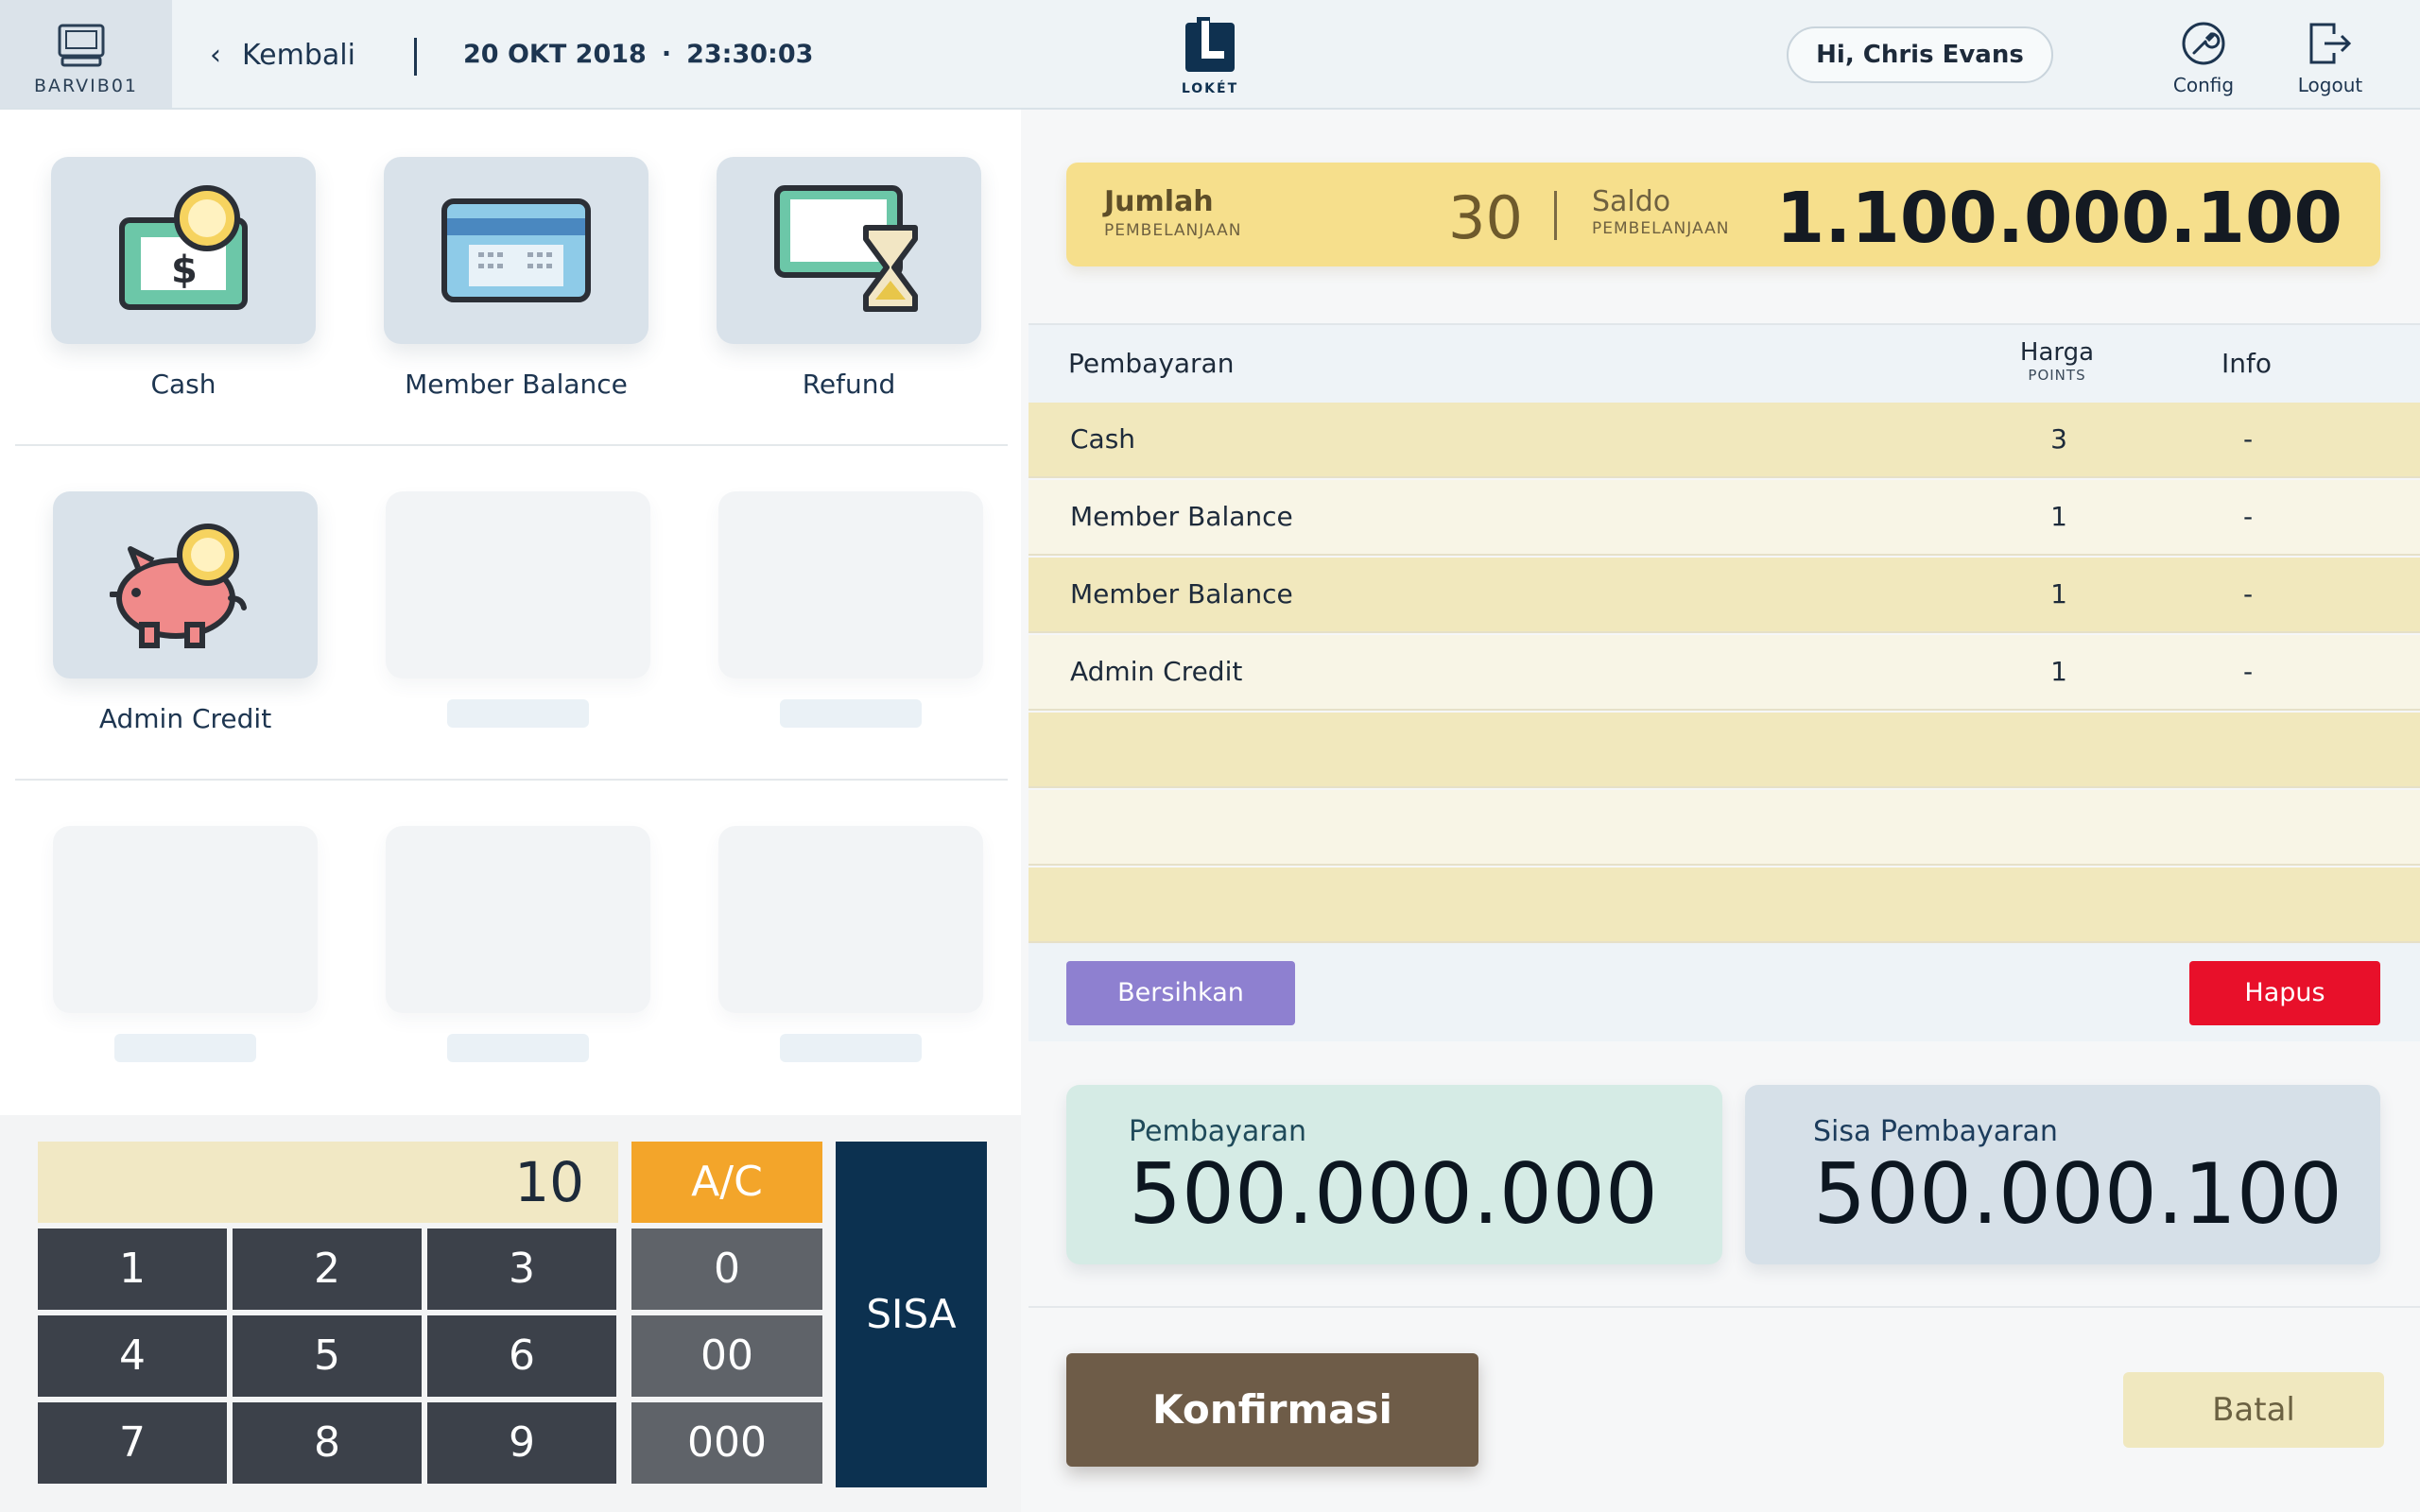  Describe the element at coordinates (846, 248) in the screenshot. I see `refund-icon` at that location.